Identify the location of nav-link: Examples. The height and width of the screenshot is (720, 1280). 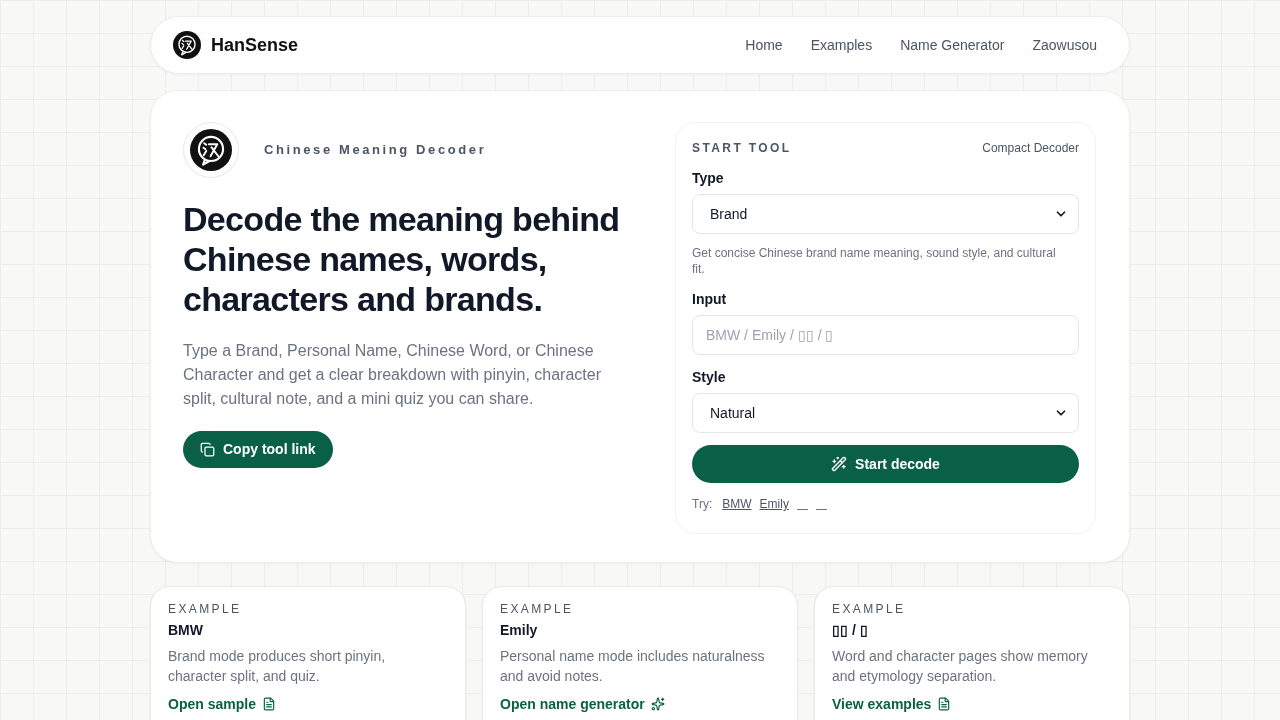
(841, 45).